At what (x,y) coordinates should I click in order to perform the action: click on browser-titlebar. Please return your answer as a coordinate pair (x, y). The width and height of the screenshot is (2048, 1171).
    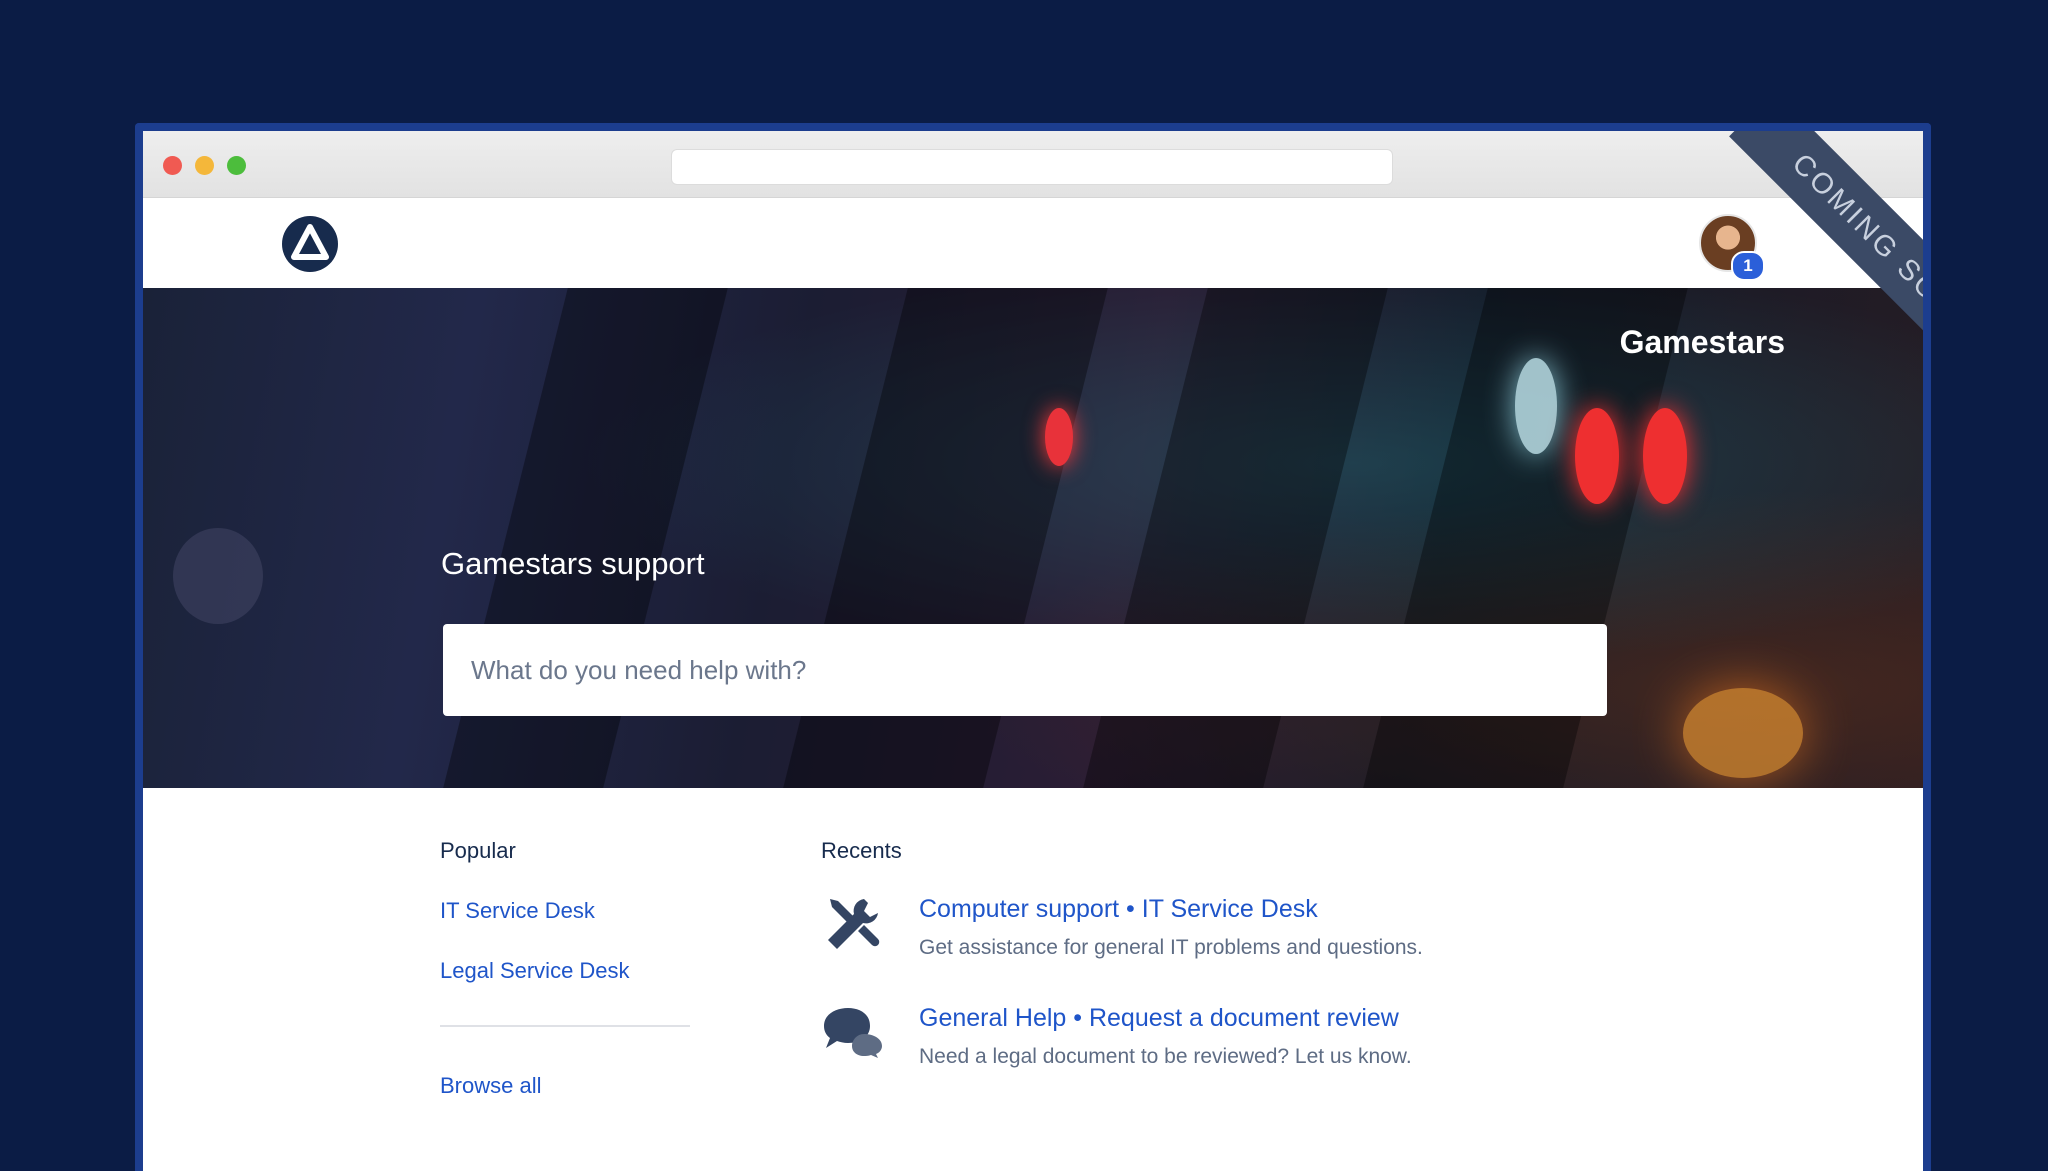
    Looking at the image, I should click on (1033, 164).